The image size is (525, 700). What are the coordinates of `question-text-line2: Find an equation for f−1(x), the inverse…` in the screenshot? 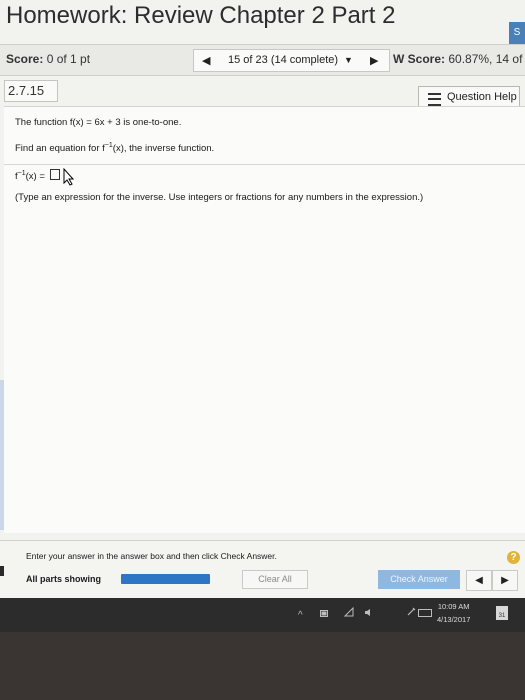 It's located at (115, 148).